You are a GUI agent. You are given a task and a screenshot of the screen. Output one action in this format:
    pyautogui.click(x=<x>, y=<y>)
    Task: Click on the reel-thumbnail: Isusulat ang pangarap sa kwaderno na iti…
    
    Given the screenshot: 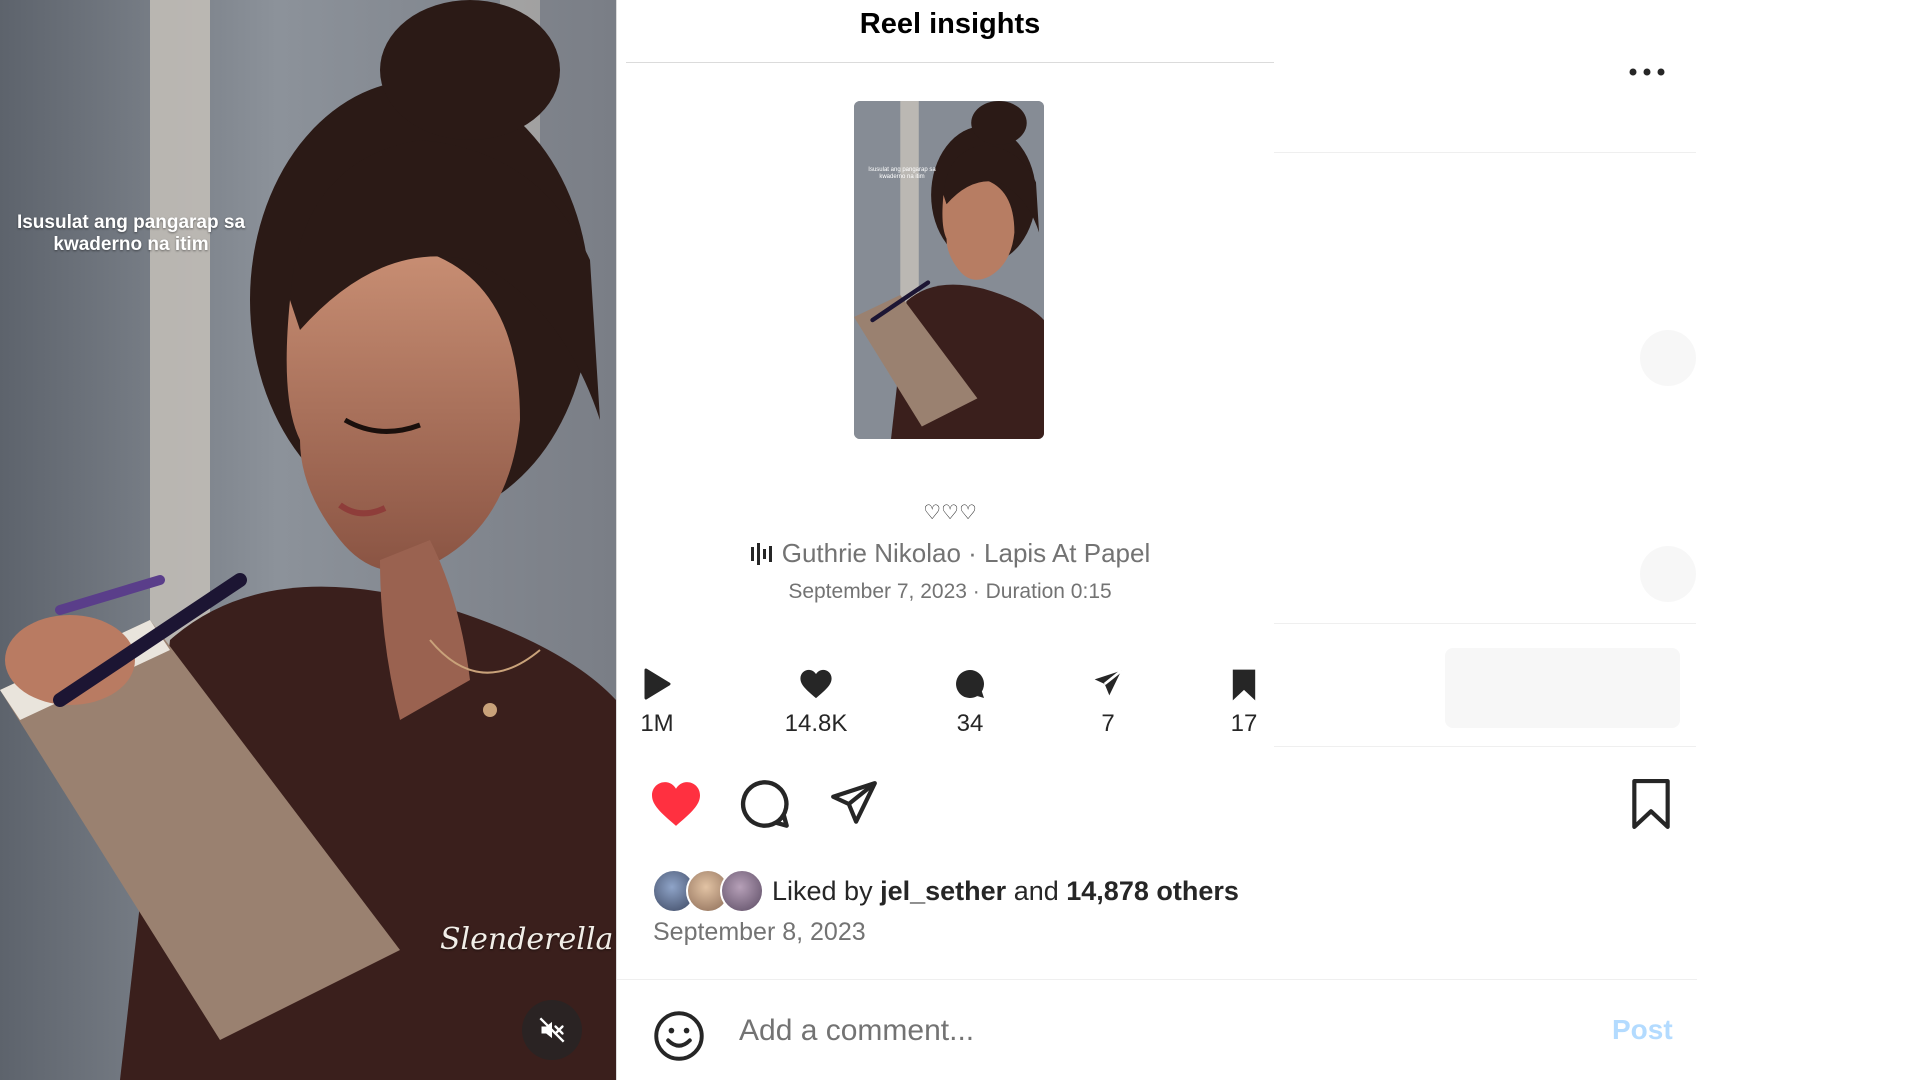 What is the action you would take?
    pyautogui.click(x=949, y=270)
    